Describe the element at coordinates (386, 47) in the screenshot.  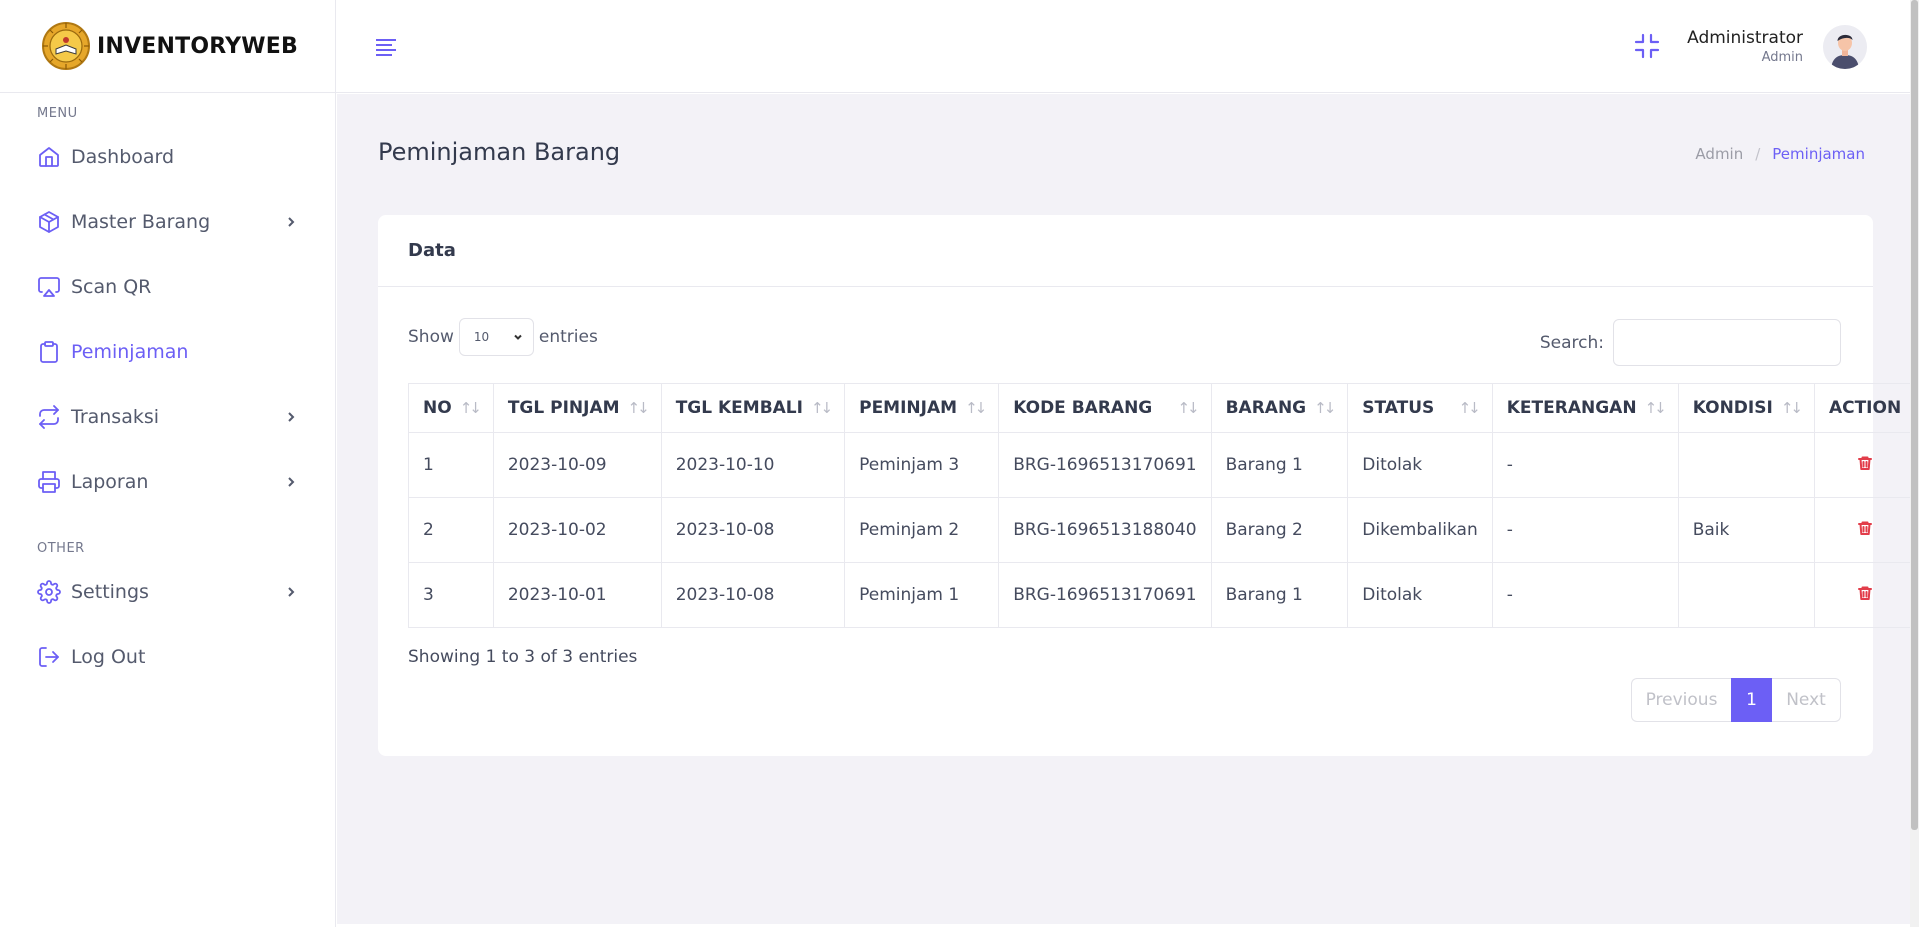
I see `menu-toggle-icon` at that location.